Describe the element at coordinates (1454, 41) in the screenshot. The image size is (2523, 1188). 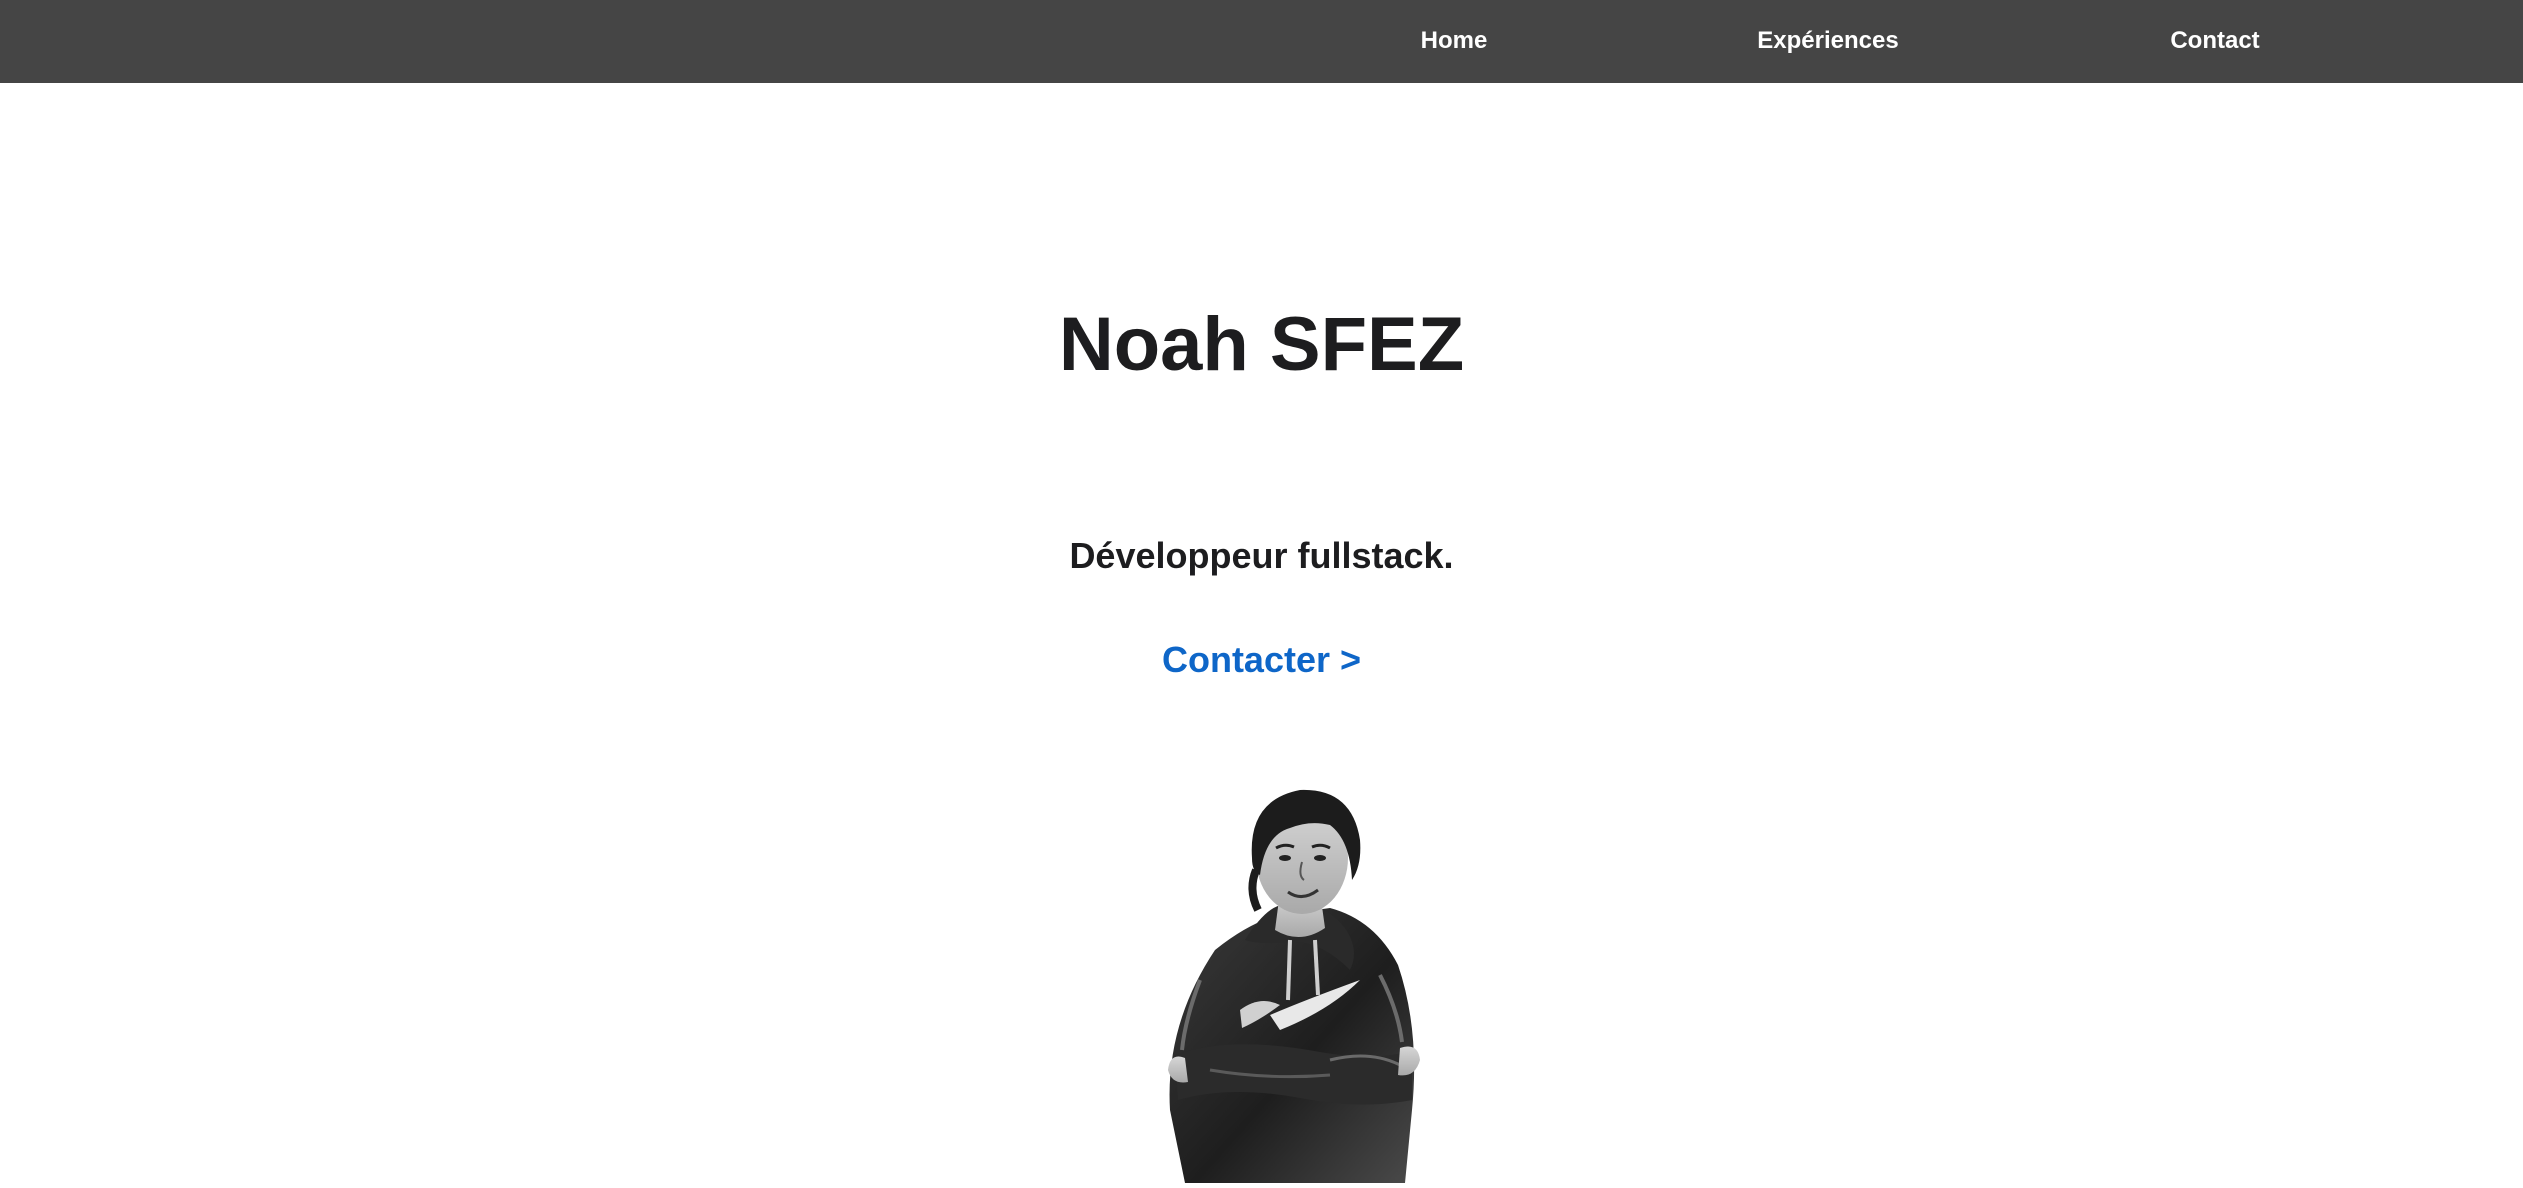
I see `nav-home-link: Home` at that location.